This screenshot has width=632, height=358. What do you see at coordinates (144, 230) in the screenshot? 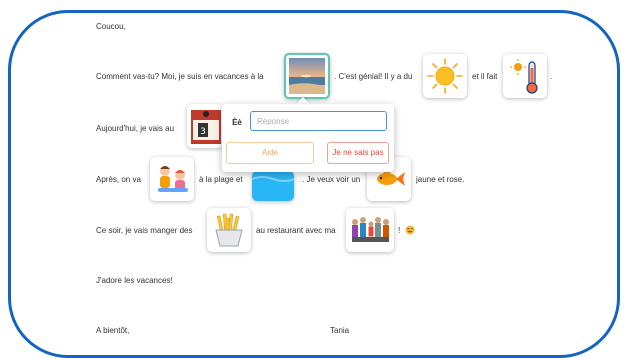
I see `letter-text: Ce soir, je vais manger des` at bounding box center [144, 230].